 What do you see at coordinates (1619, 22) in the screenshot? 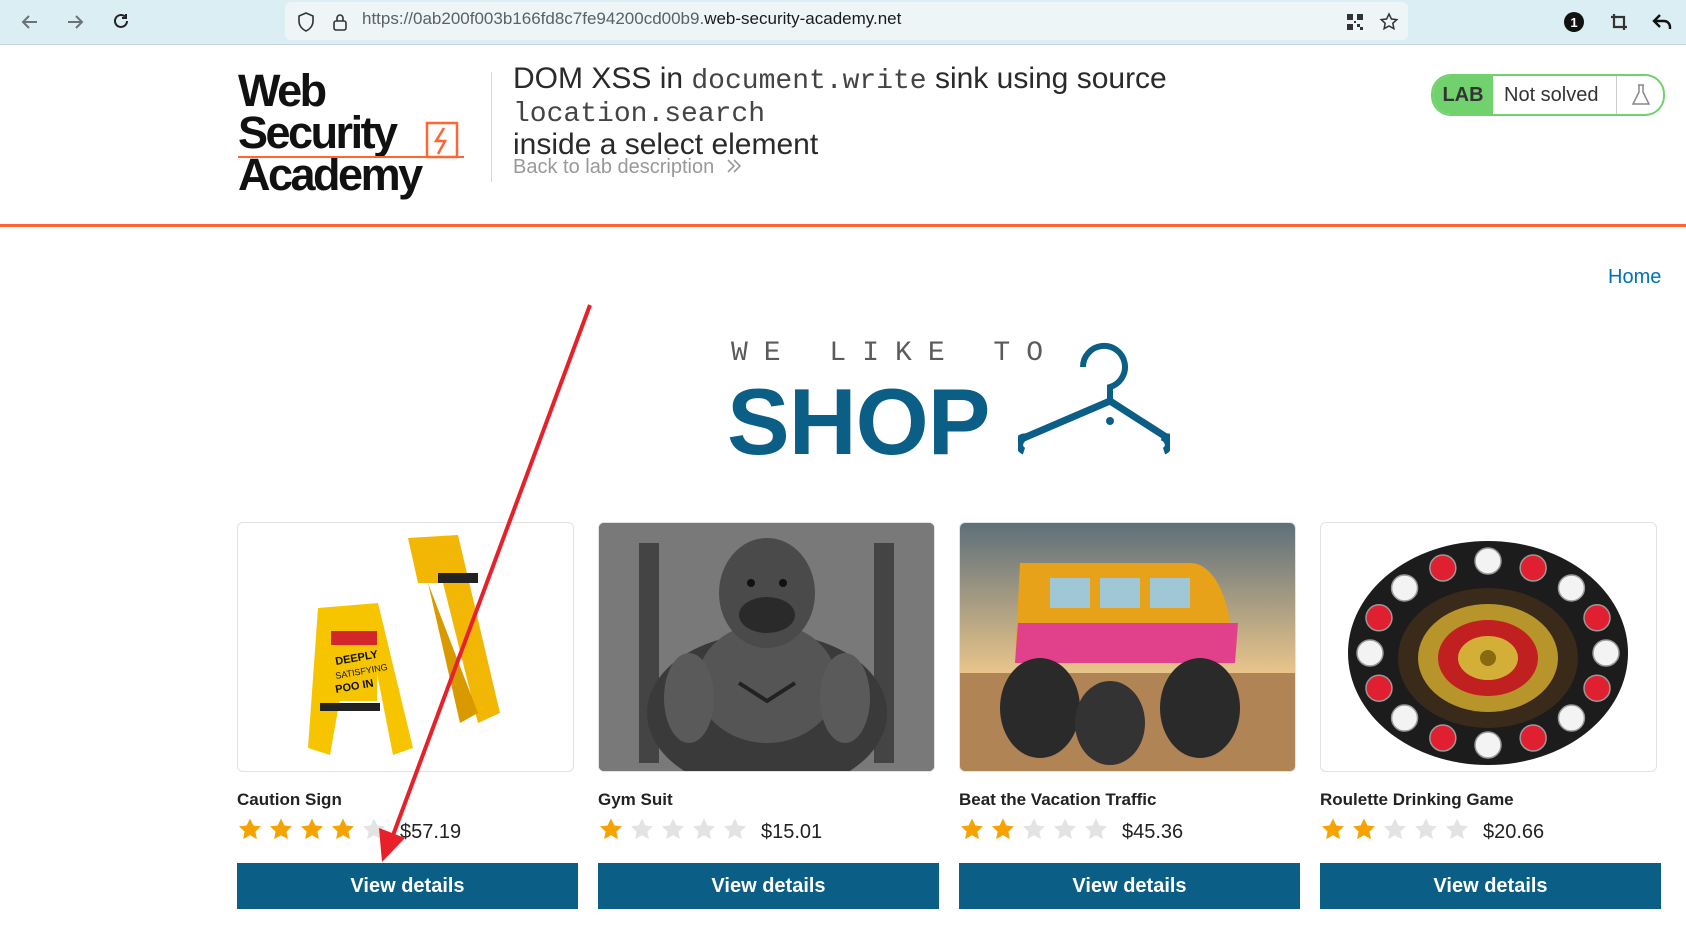
I see `crop-icon` at bounding box center [1619, 22].